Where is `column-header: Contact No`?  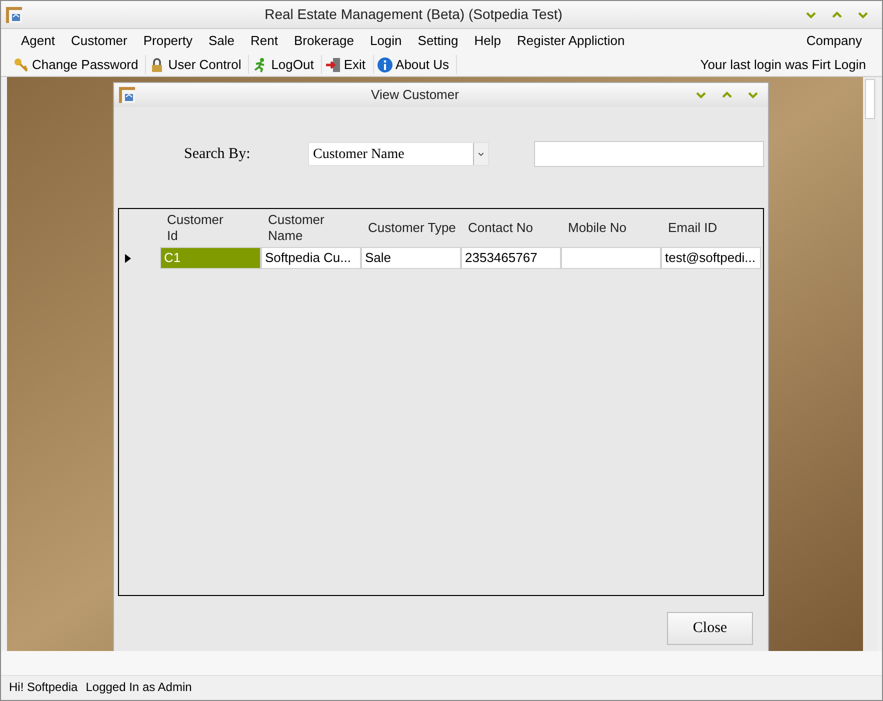
column-header: Contact No is located at coordinates (511, 228).